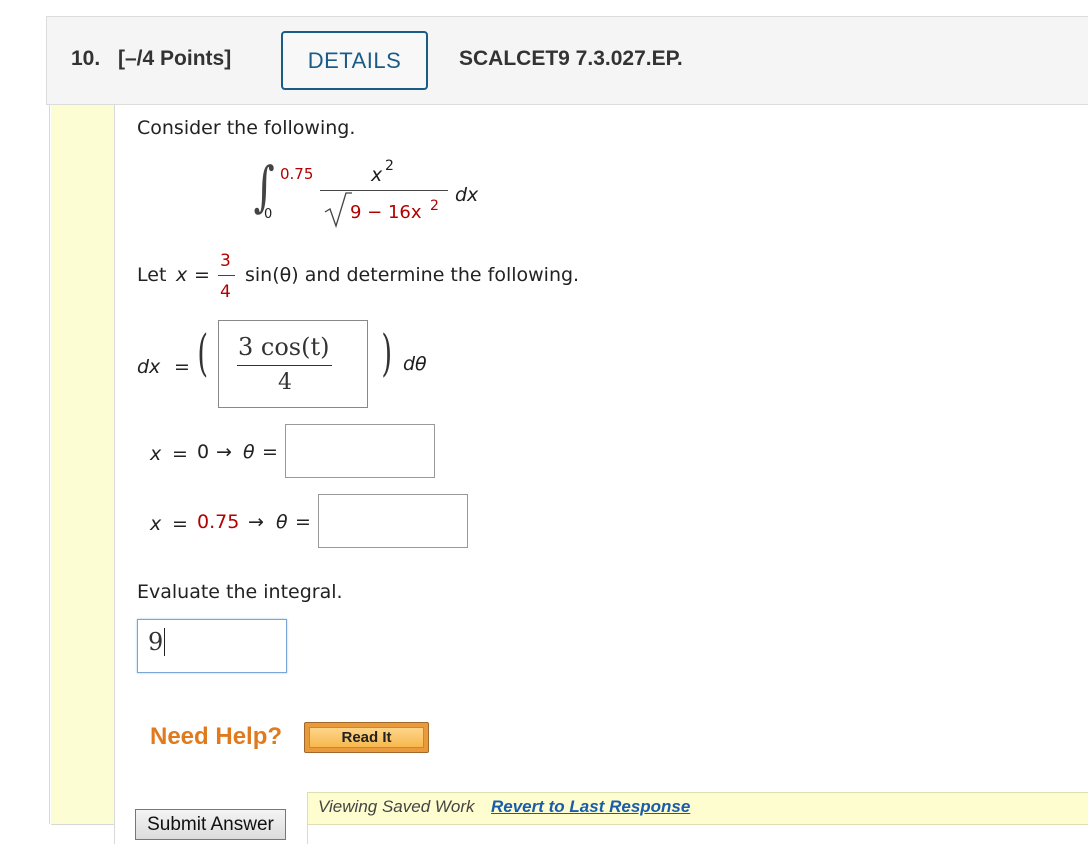  I want to click on points-label: [–/4 Points], so click(175, 58).